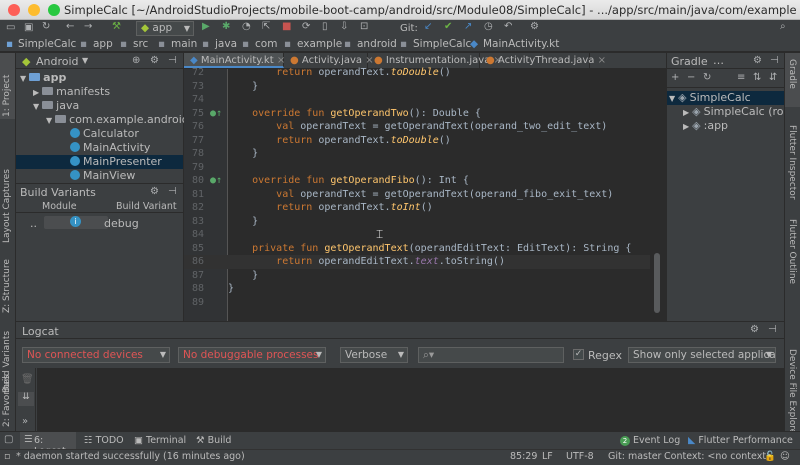 The height and width of the screenshot is (465, 800). Describe the element at coordinates (7, 283) in the screenshot. I see `tool-window-structure: Z: Structure` at that location.